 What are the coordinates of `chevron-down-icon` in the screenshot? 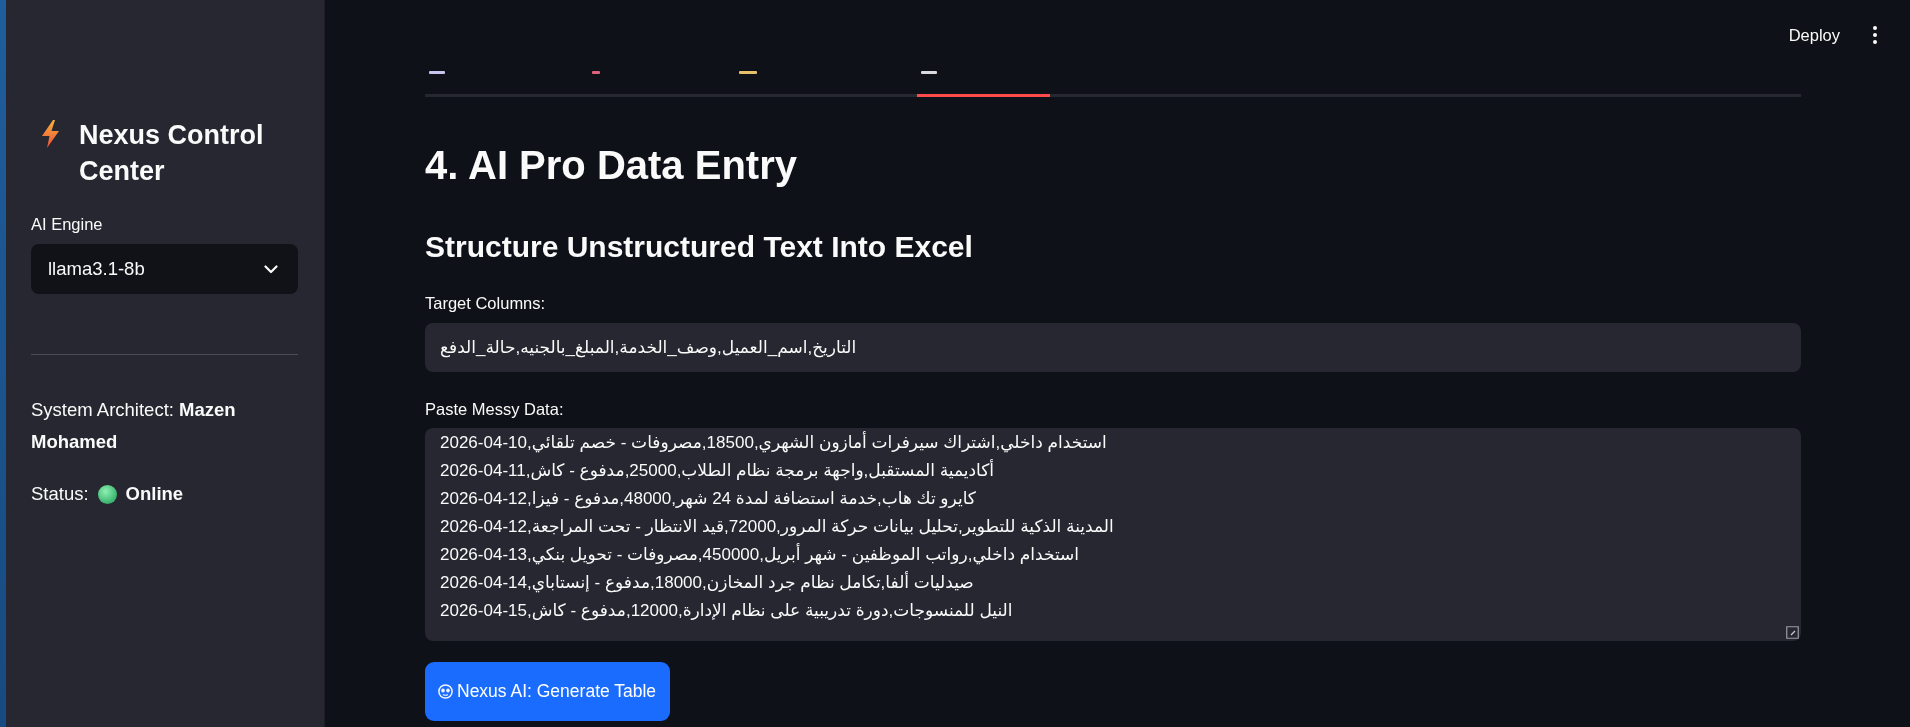 It's located at (271, 269).